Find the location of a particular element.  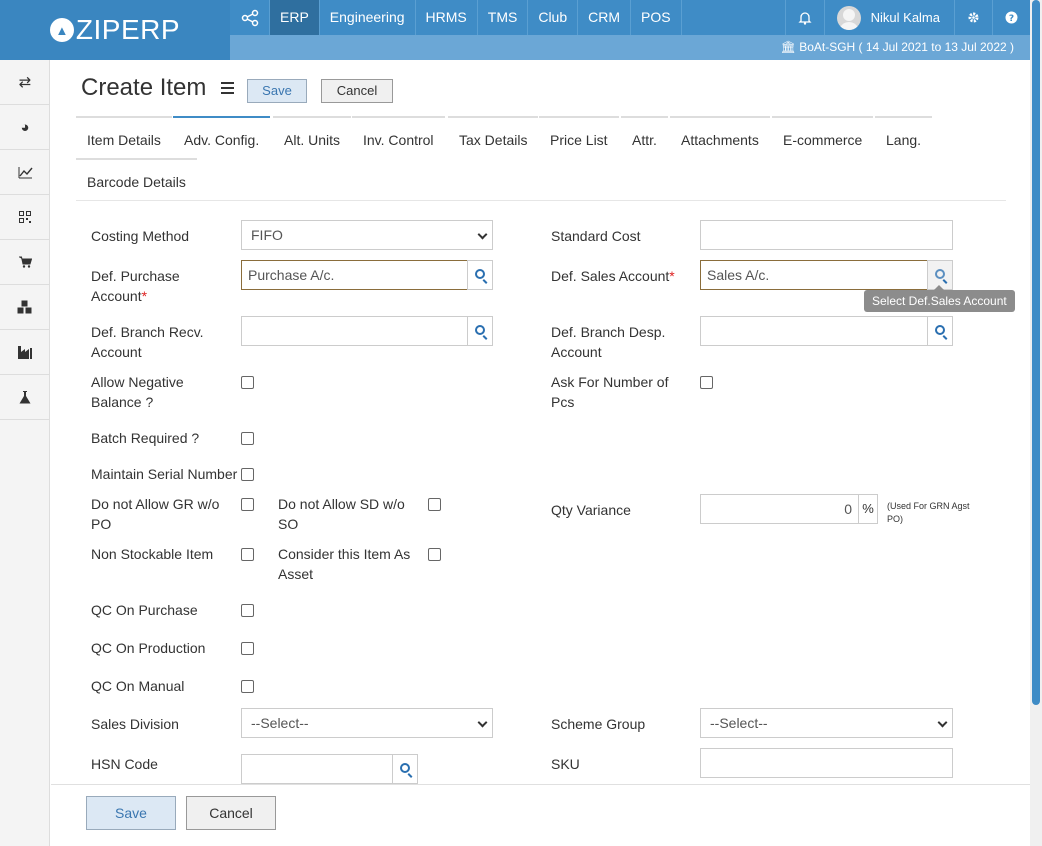

bank-icon: 🏛 is located at coordinates (788, 47).